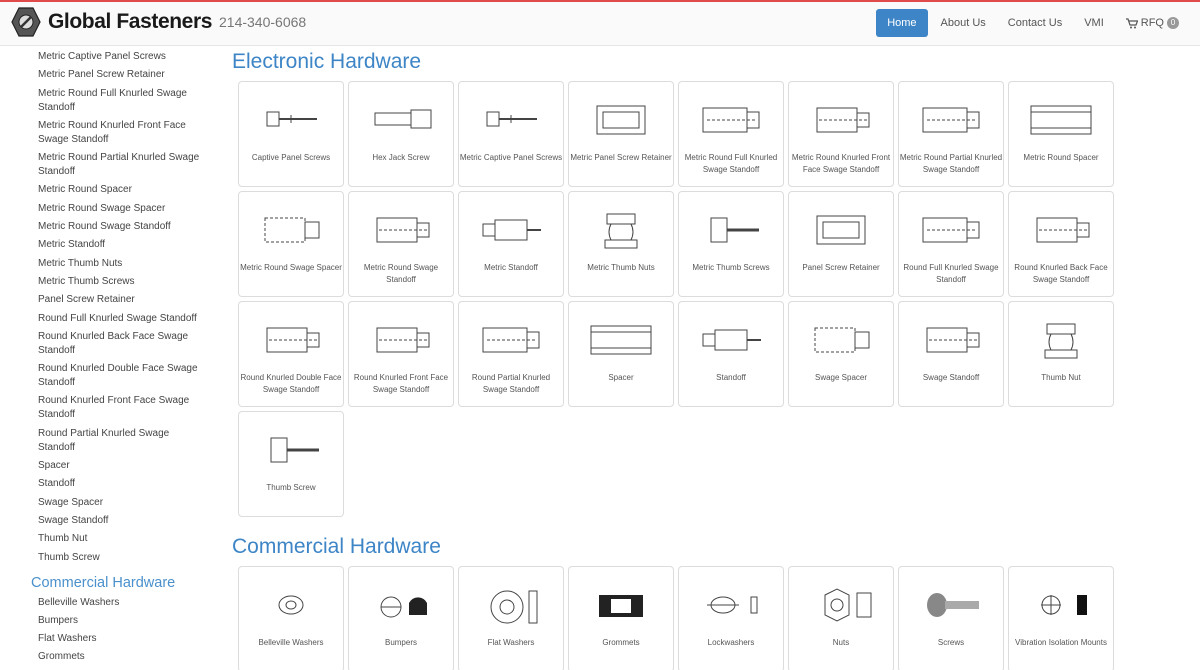  What do you see at coordinates (621, 230) in the screenshot?
I see `thumb-nut-icon` at bounding box center [621, 230].